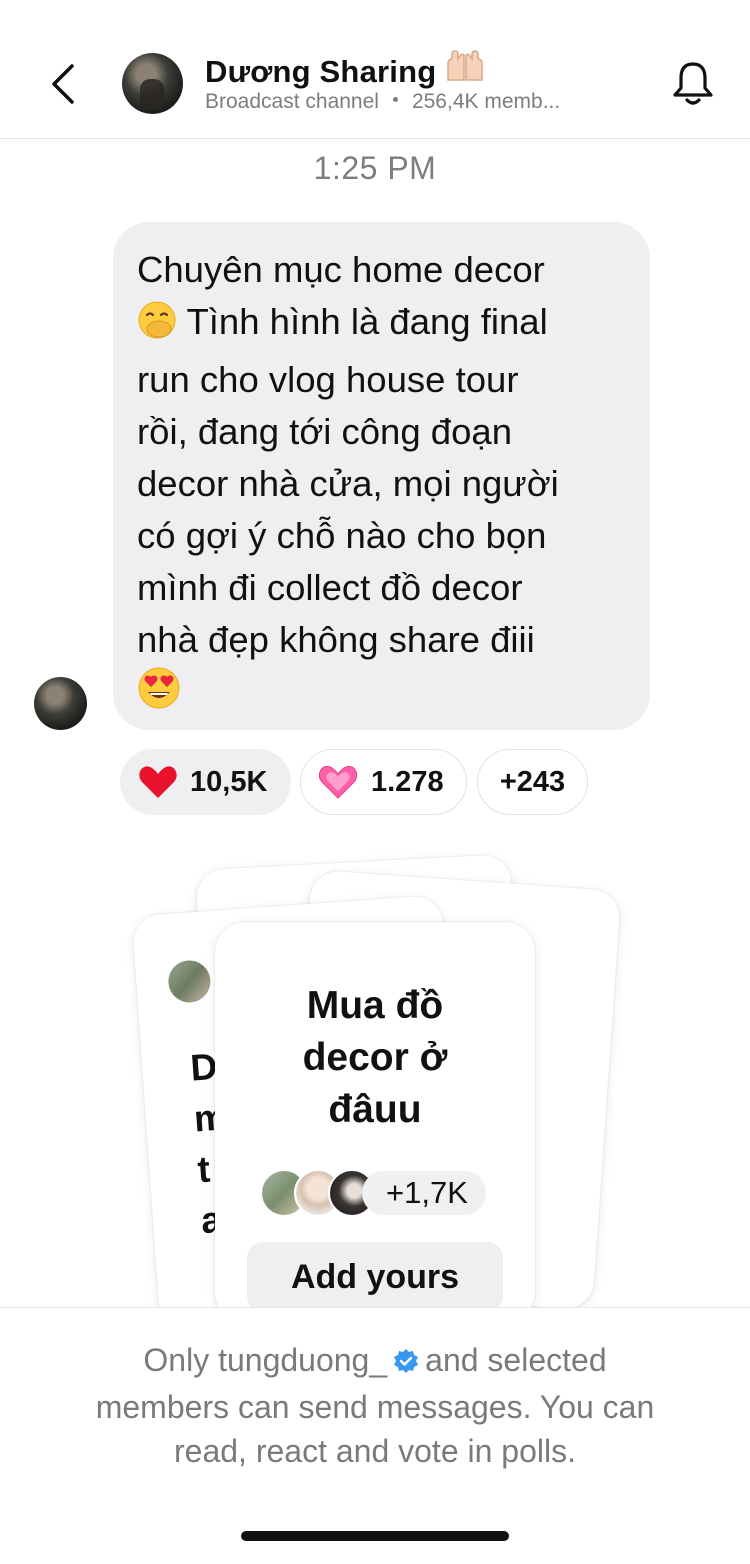 The width and height of the screenshot is (750, 1564). I want to click on card-avatar, so click(189, 981).